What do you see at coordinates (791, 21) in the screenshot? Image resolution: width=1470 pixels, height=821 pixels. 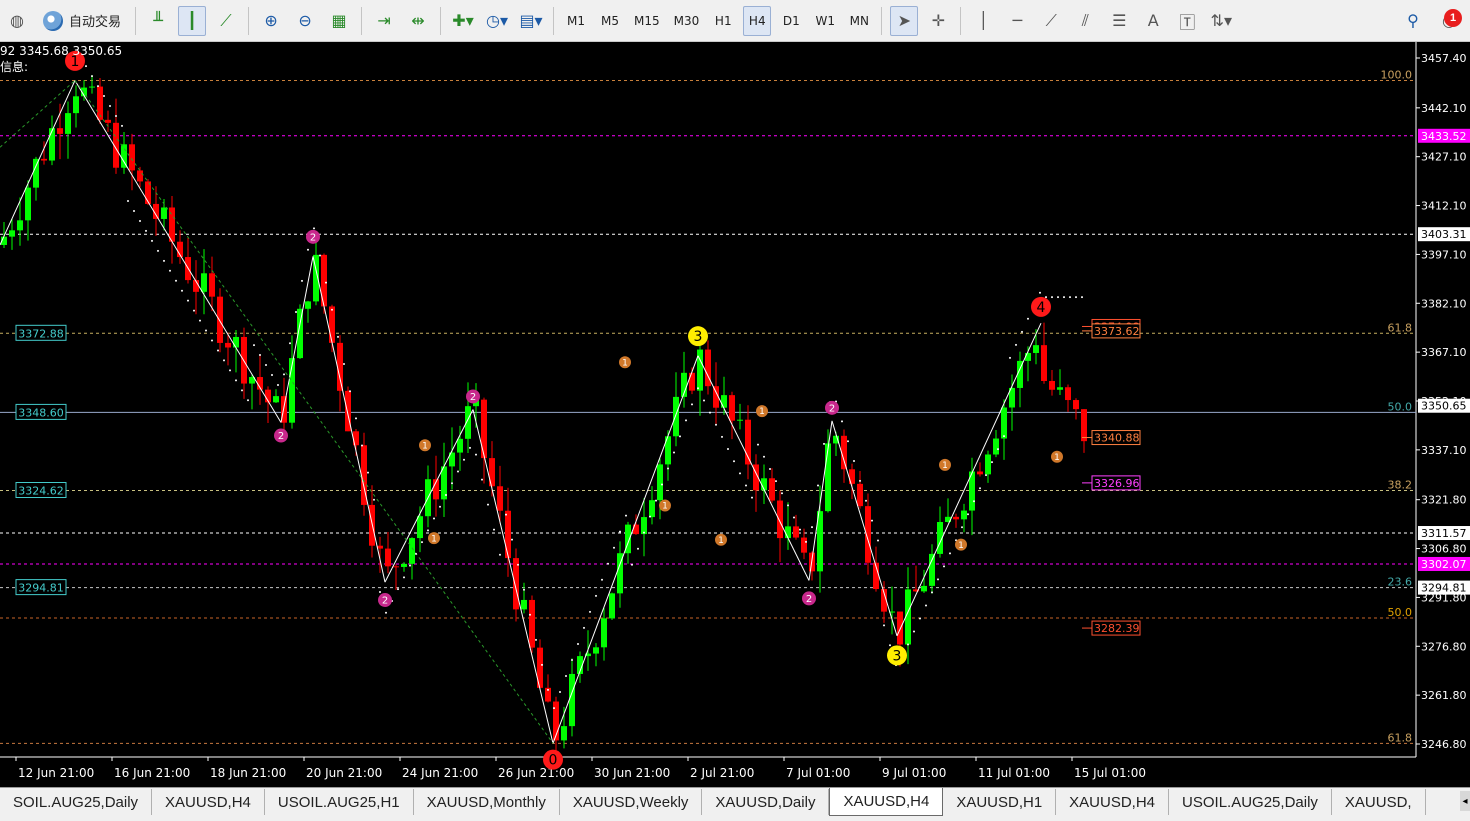 I see `timeframe-d1: D1` at bounding box center [791, 21].